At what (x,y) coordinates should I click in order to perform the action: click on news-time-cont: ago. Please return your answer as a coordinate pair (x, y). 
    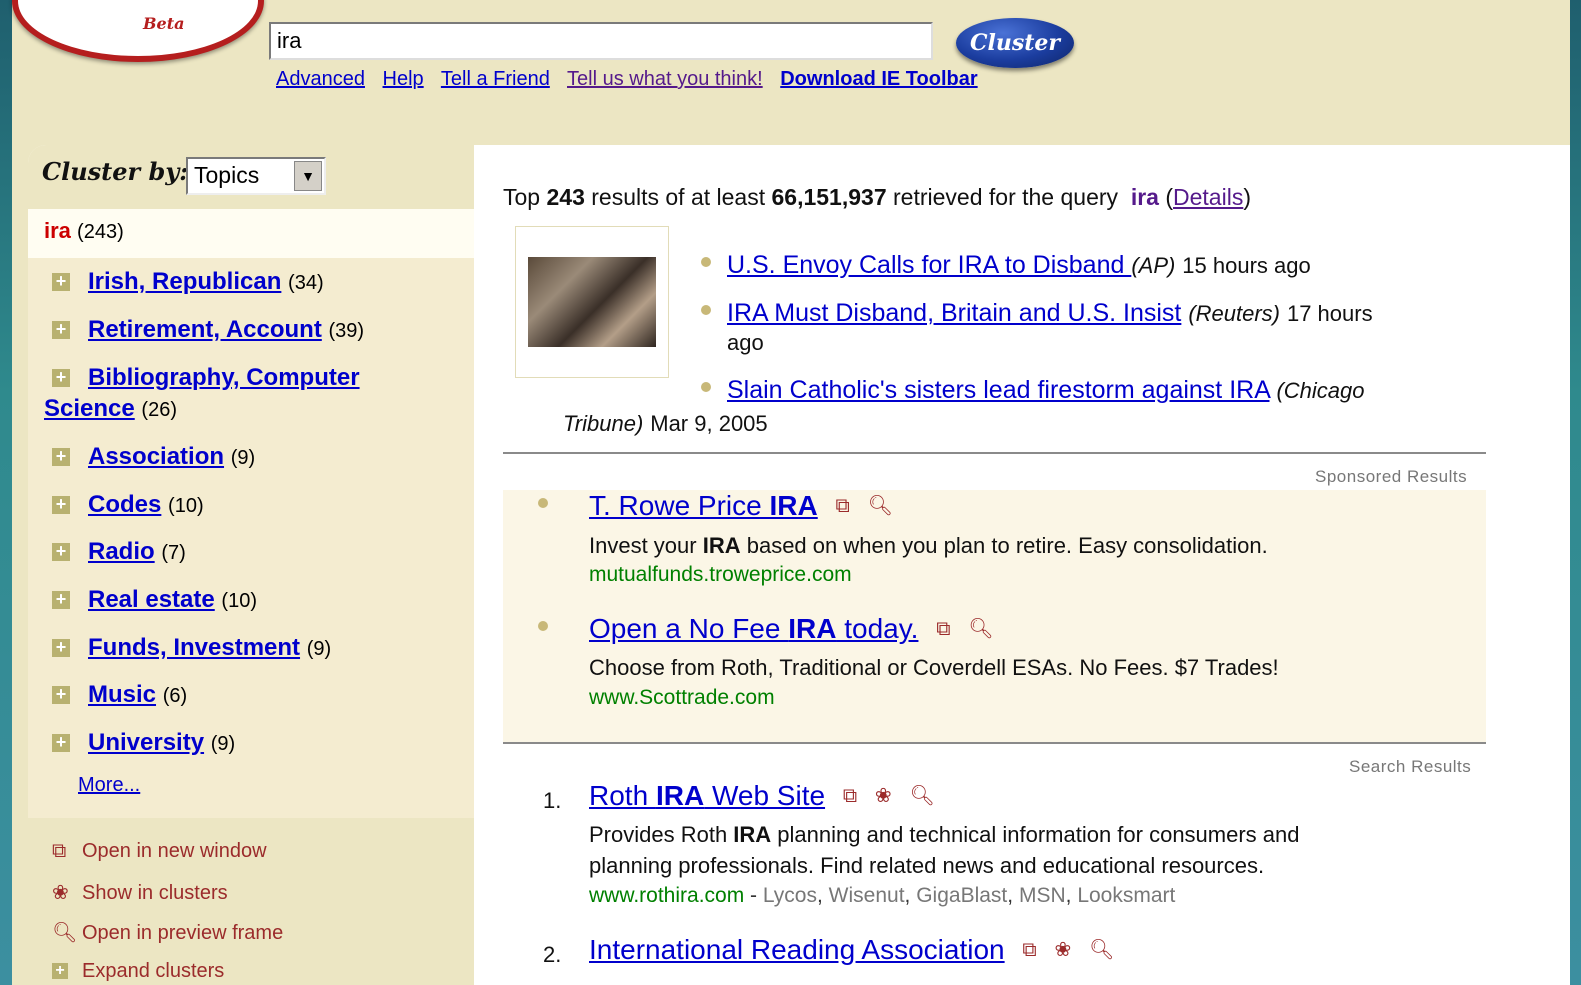
    Looking at the image, I should click on (745, 342).